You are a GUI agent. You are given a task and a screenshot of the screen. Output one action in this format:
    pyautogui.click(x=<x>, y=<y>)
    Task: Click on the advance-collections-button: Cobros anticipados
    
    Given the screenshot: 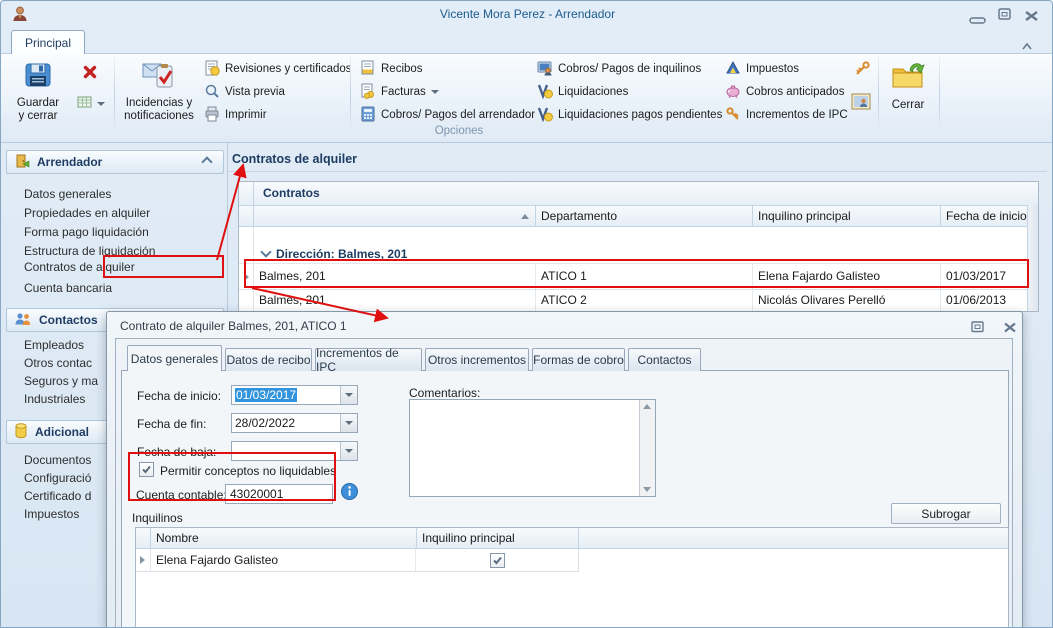 What is the action you would take?
    pyautogui.click(x=784, y=92)
    